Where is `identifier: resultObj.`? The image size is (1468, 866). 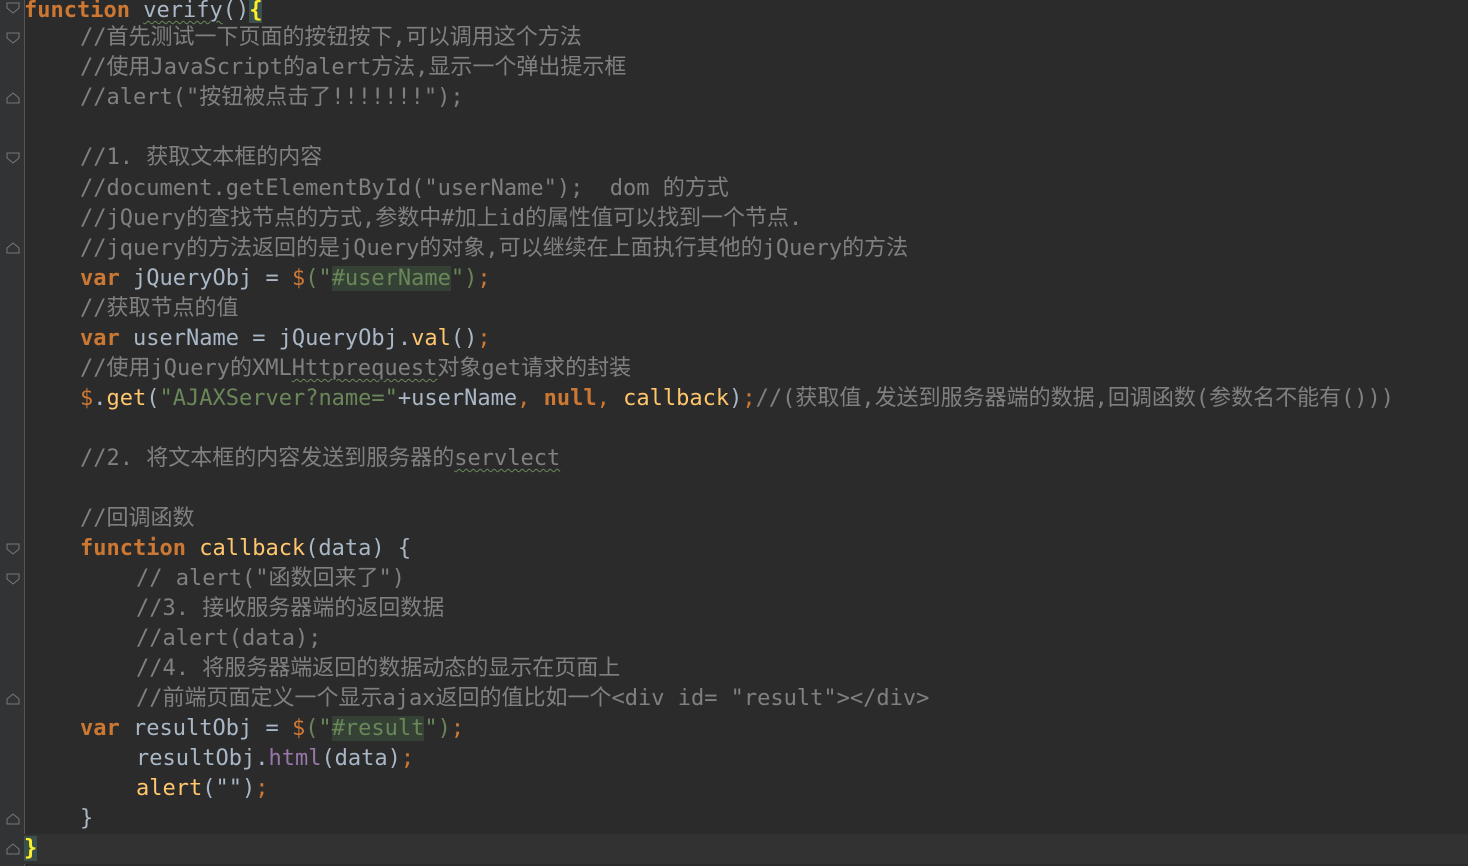
identifier: resultObj. is located at coordinates (202, 758).